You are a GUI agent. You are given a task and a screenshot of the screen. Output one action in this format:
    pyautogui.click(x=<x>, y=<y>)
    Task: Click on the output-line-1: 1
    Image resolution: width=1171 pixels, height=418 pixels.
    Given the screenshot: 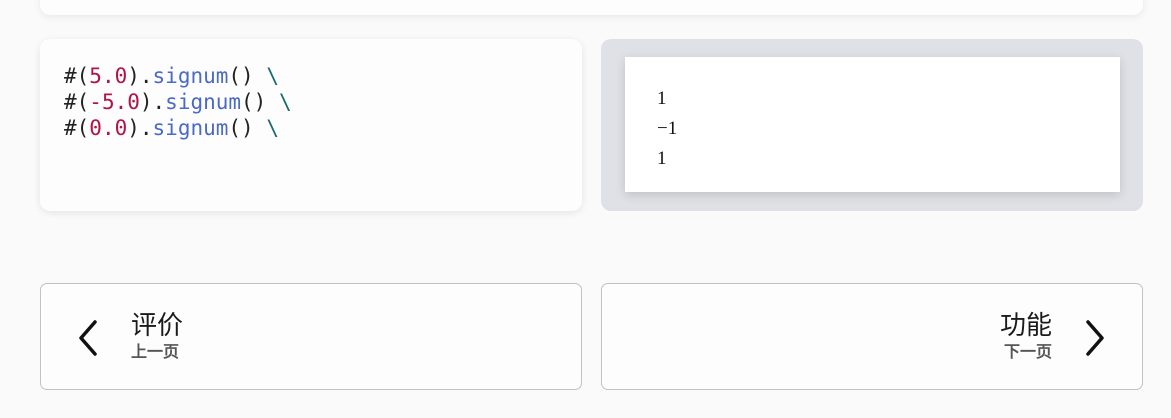 What is the action you would take?
    pyautogui.click(x=662, y=98)
    